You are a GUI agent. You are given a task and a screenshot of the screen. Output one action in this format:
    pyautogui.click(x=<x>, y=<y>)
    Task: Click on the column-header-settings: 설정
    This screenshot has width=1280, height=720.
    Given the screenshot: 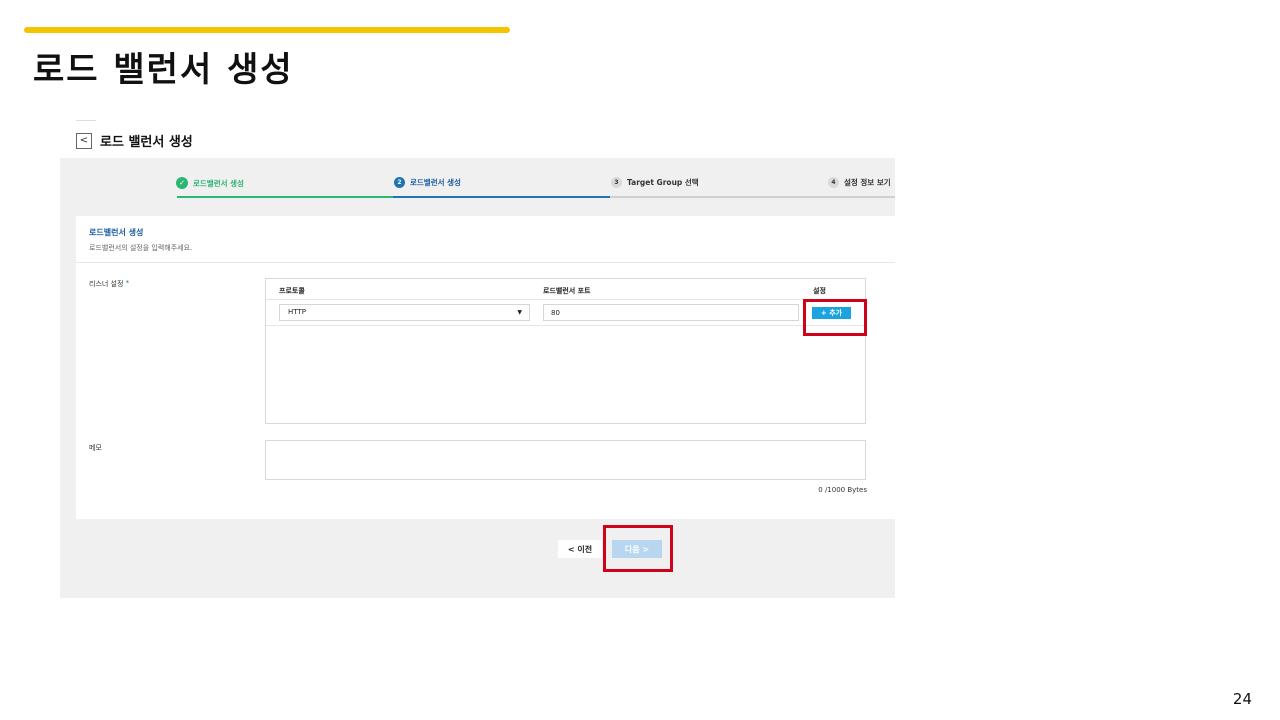 What is the action you would take?
    pyautogui.click(x=819, y=291)
    